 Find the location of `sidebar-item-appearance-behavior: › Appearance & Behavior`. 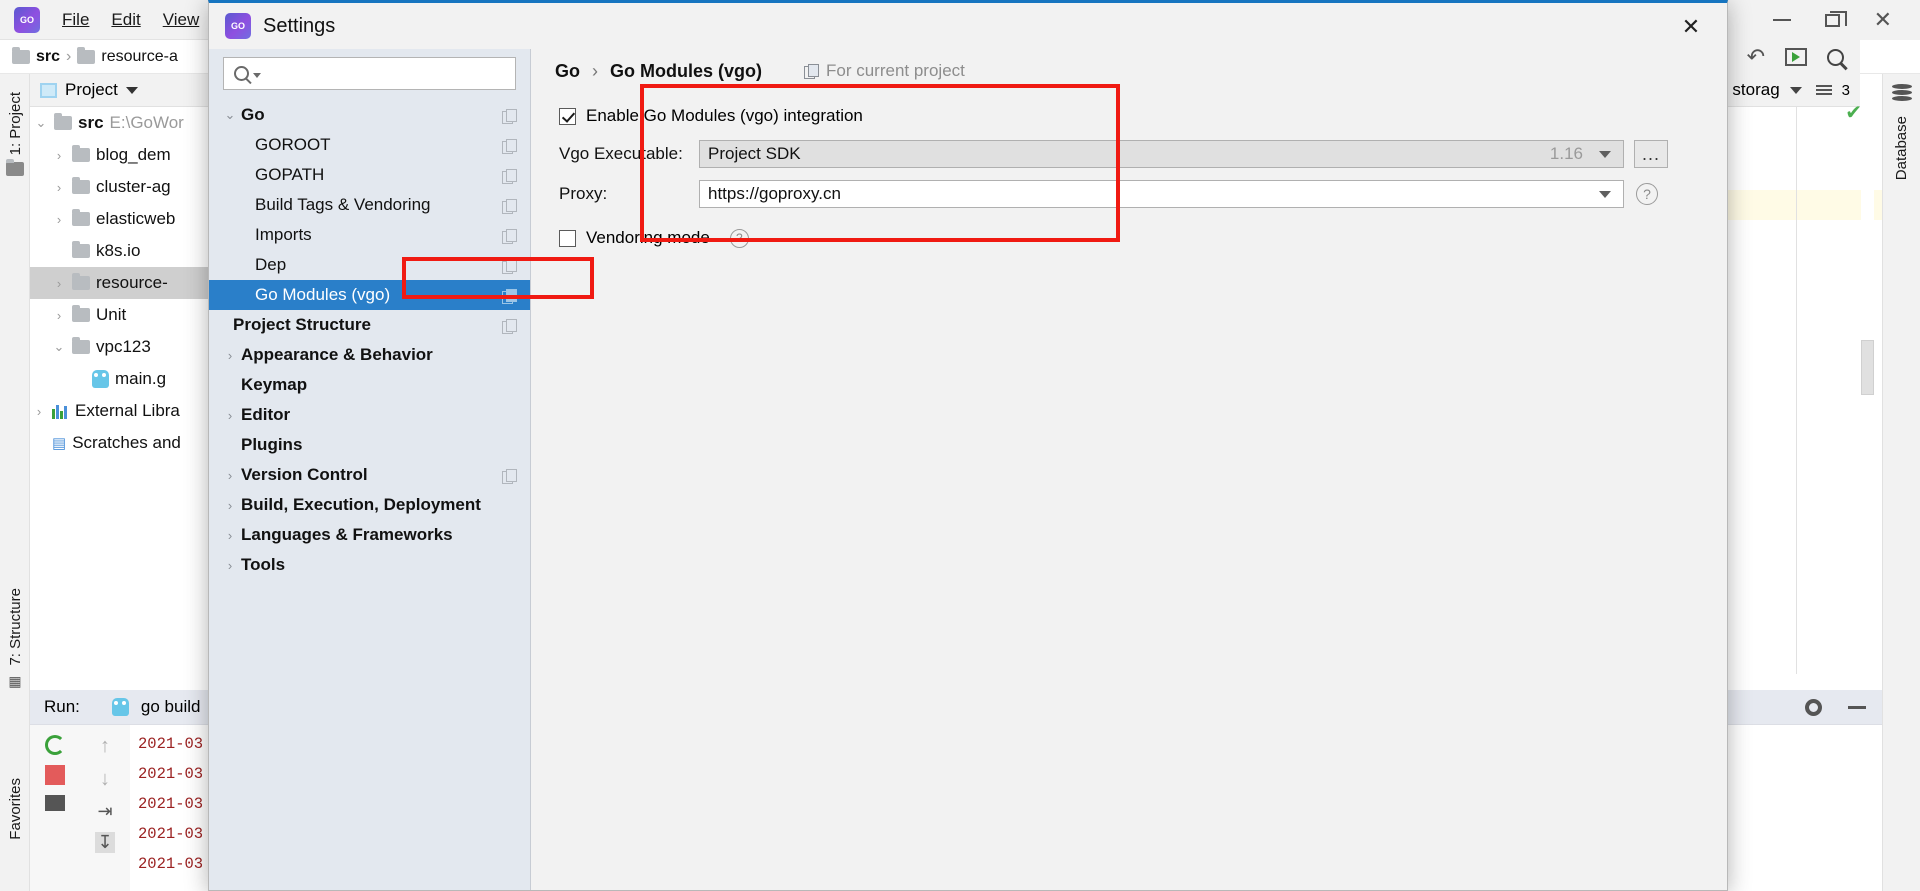

sidebar-item-appearance-behavior: › Appearance & Behavior is located at coordinates (369, 355).